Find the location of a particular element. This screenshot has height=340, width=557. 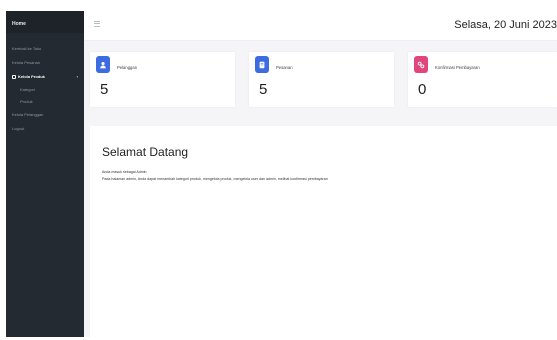

sidebar-item-label: Kategori is located at coordinates (27, 89).